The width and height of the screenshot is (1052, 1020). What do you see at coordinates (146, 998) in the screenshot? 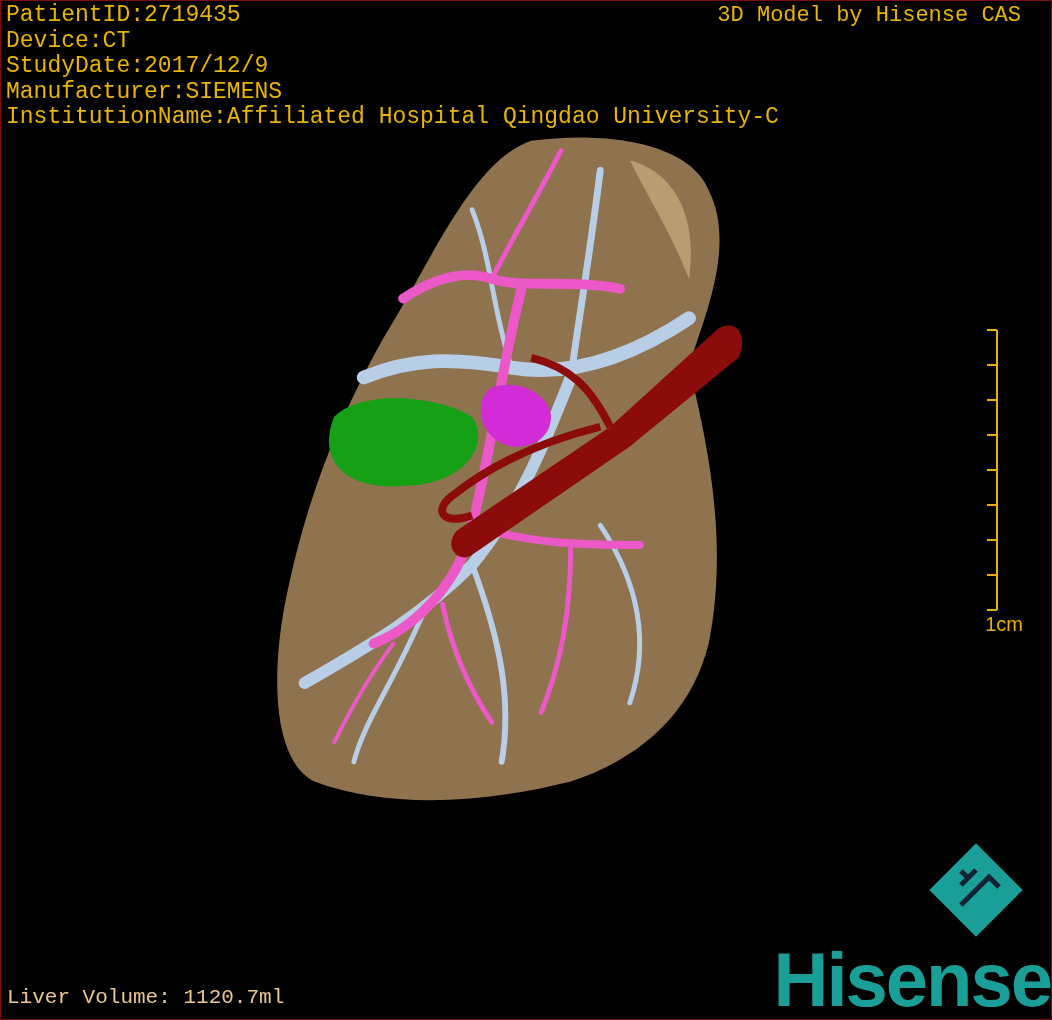
I see `liver-volume-text: Liver Volume: 1120.7ml` at bounding box center [146, 998].